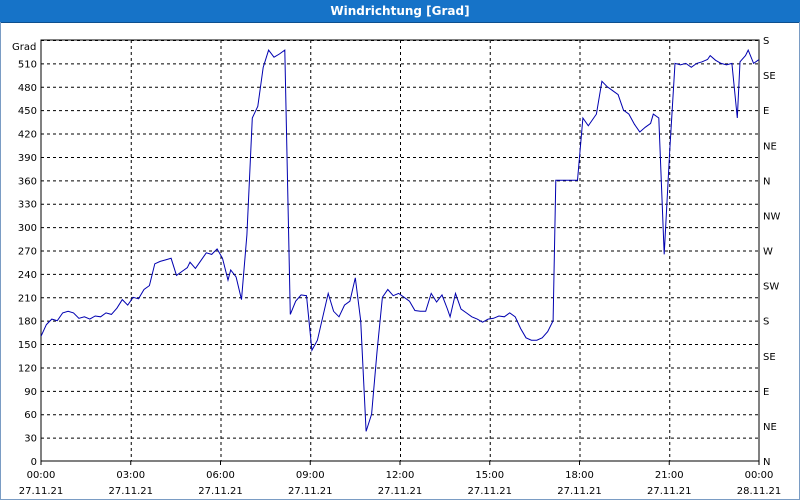 Image resolution: width=800 pixels, height=500 pixels. I want to click on y-tick-label: 390, so click(27, 158).